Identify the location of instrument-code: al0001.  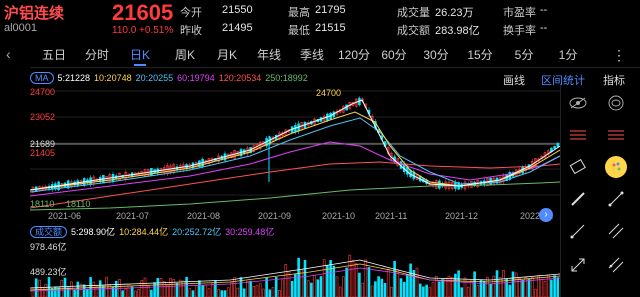
(21, 28).